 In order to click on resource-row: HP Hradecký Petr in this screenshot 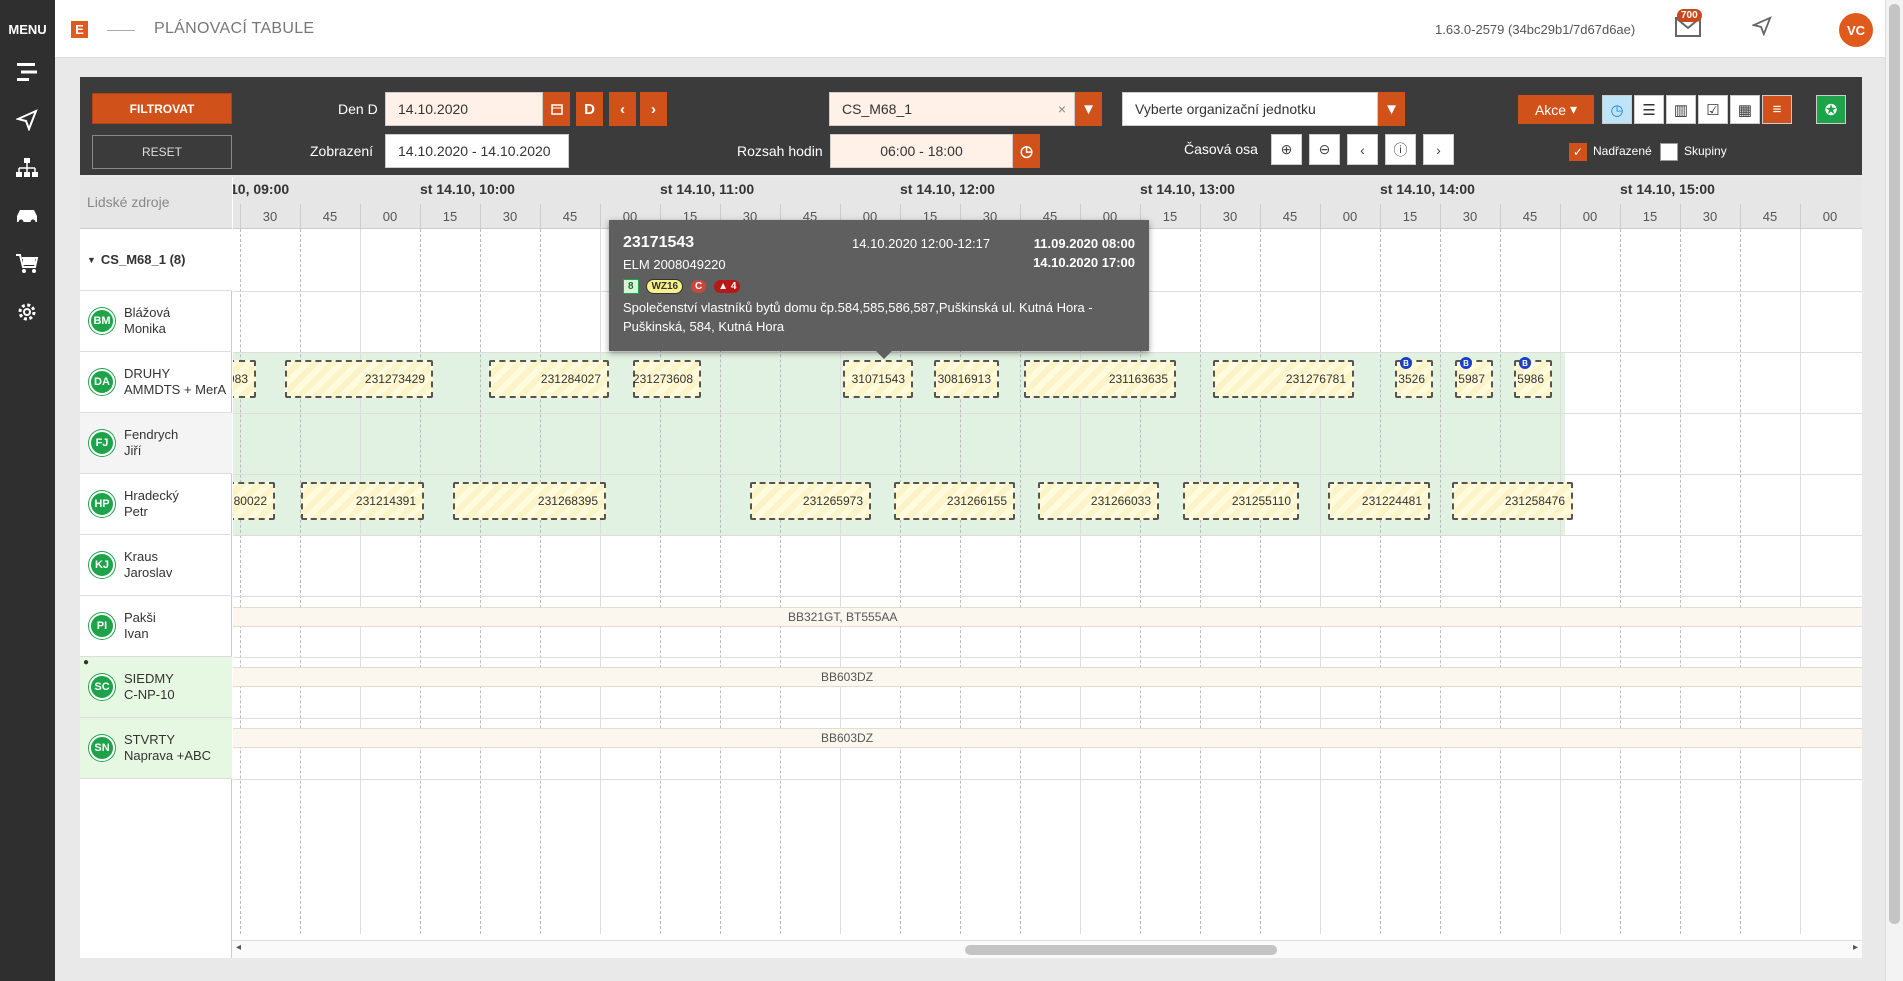, I will do `click(156, 504)`.